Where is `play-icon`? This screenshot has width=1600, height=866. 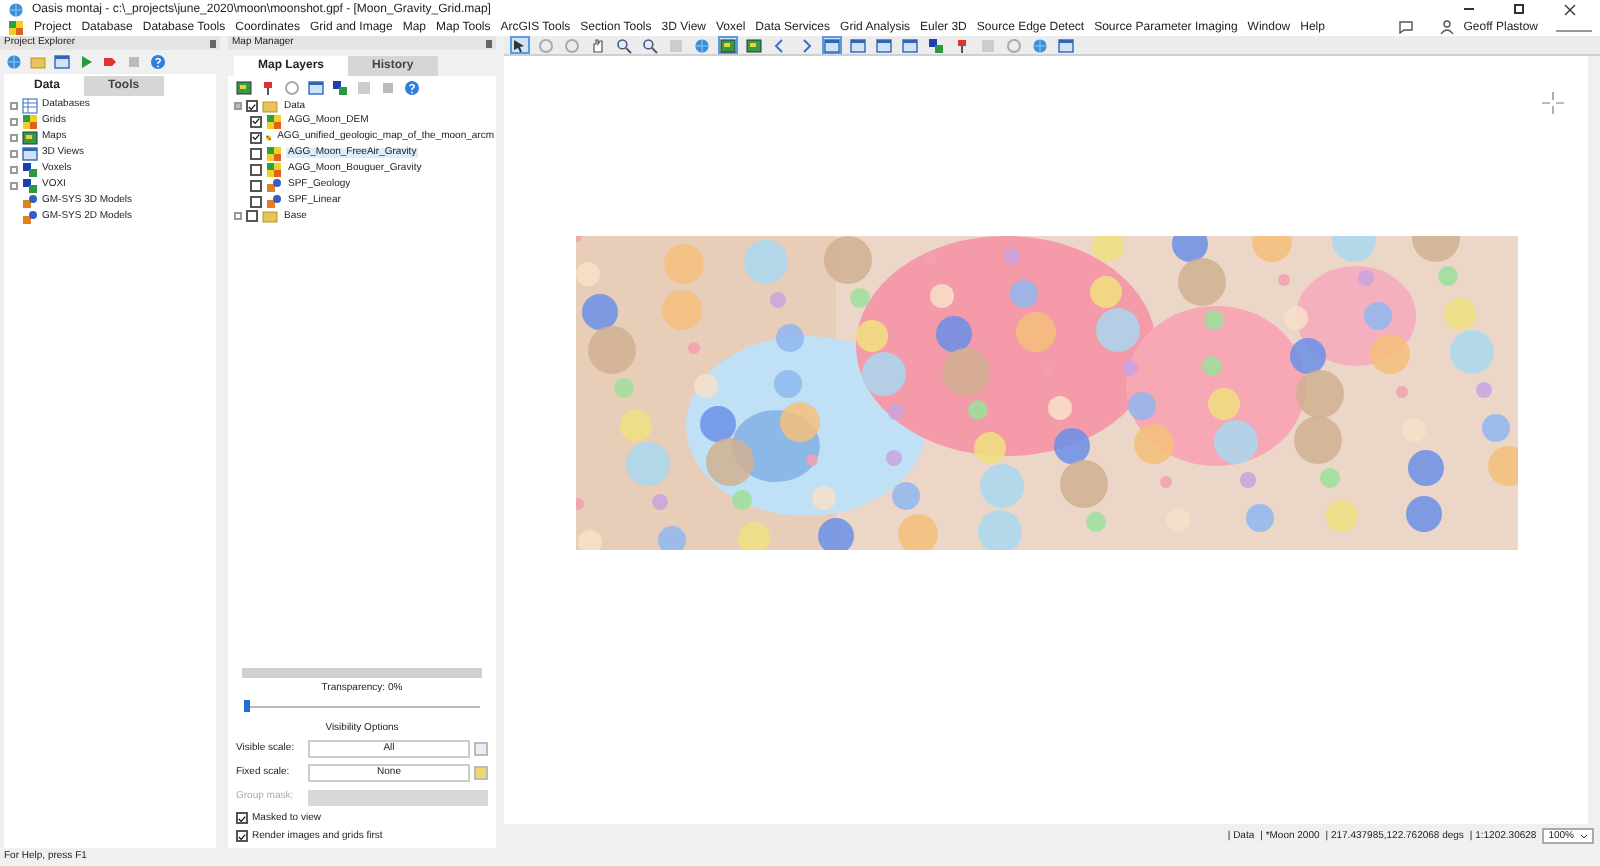 play-icon is located at coordinates (86, 62).